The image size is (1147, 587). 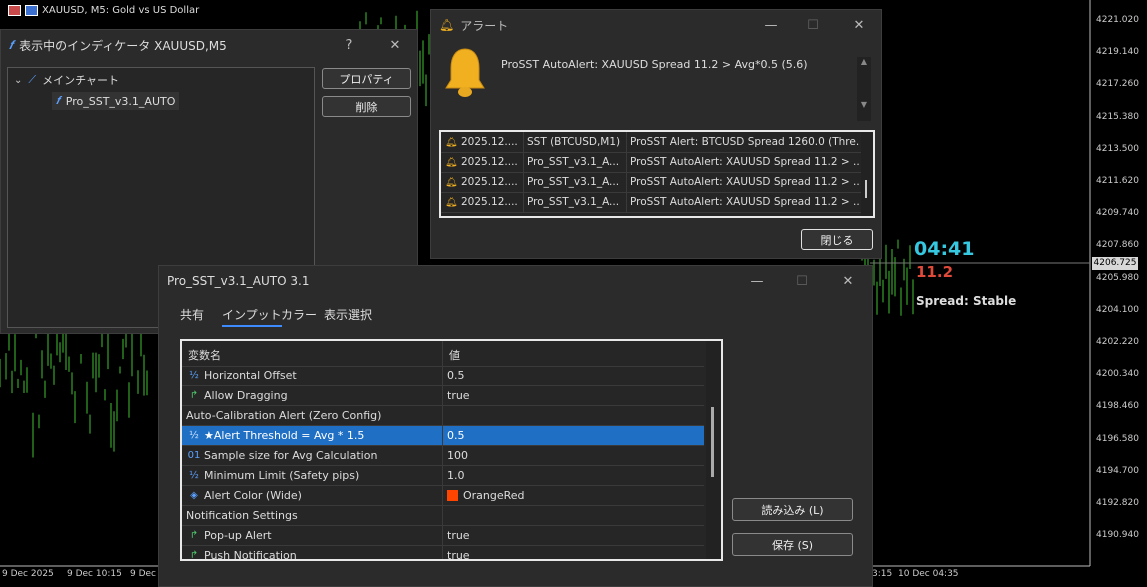 I want to click on spread-status: Spread: Stable, so click(x=966, y=301).